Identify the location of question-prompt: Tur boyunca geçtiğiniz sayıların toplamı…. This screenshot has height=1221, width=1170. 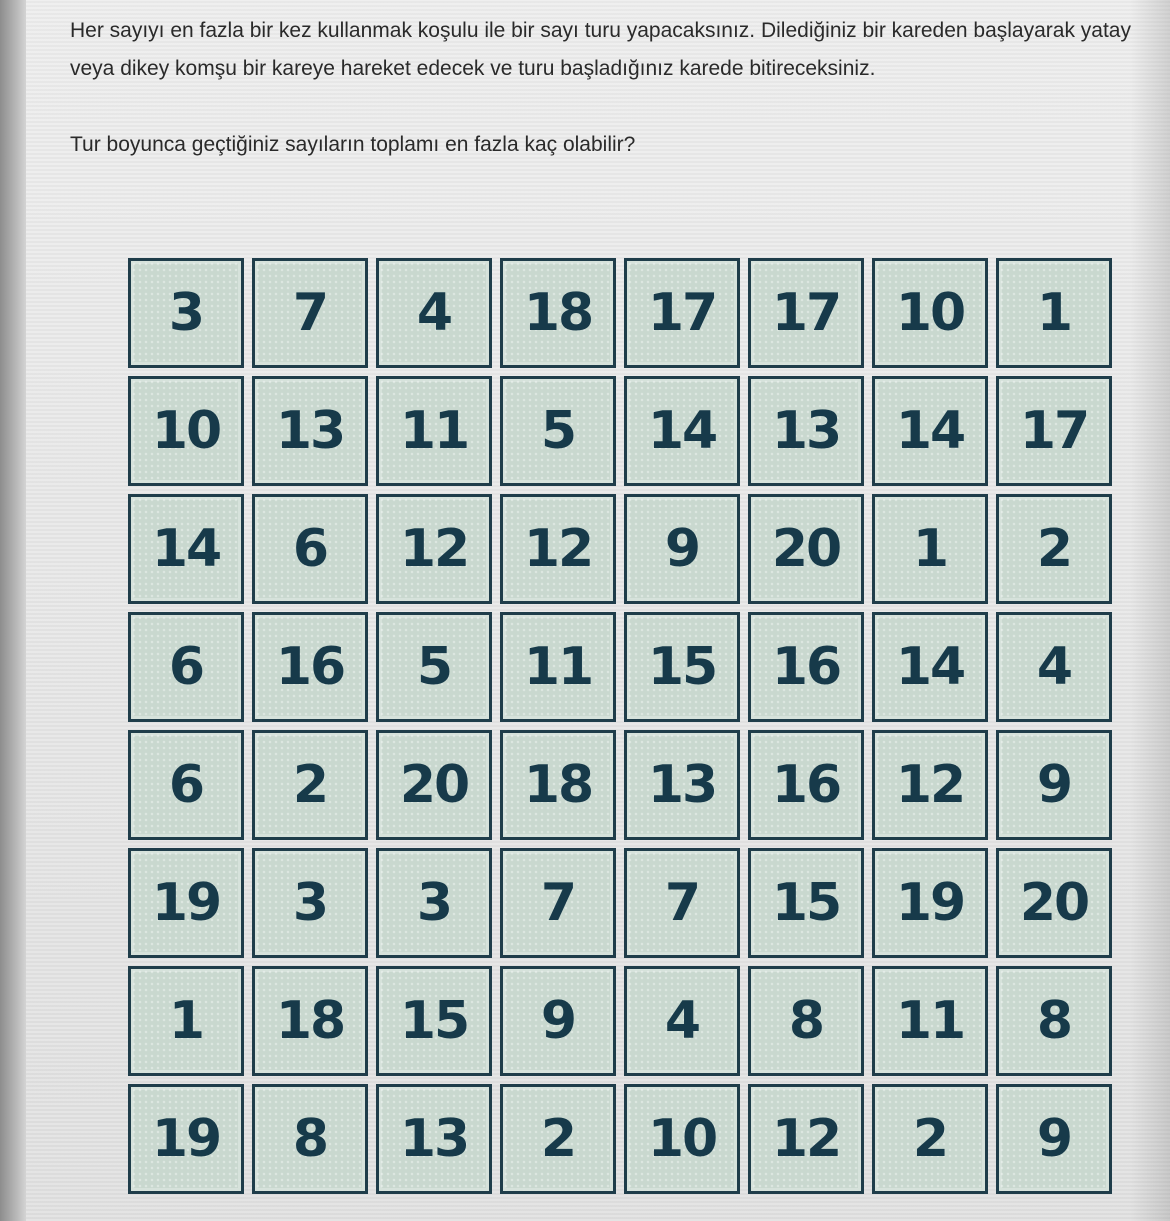
(353, 144).